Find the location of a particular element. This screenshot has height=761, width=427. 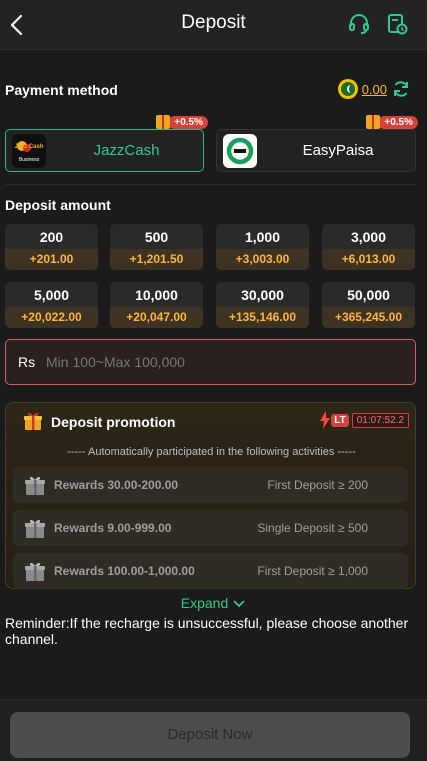

promotion-timer: LT 01:07:52.2 is located at coordinates (364, 420).